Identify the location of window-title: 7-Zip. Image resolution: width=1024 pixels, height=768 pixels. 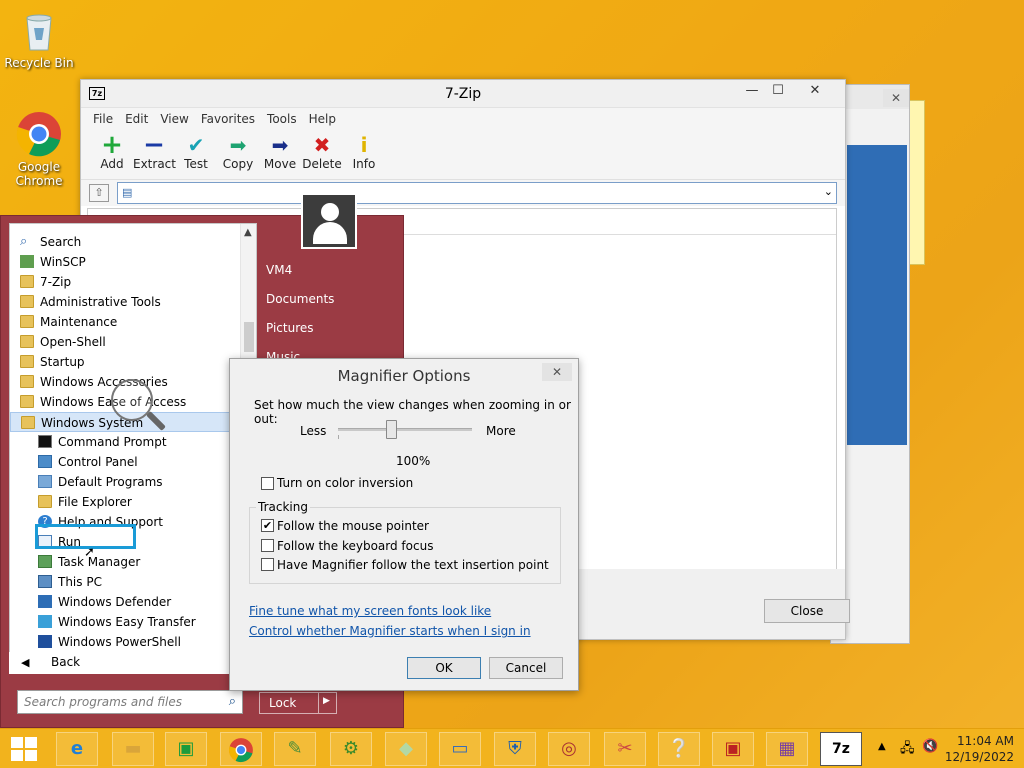
(463, 94).